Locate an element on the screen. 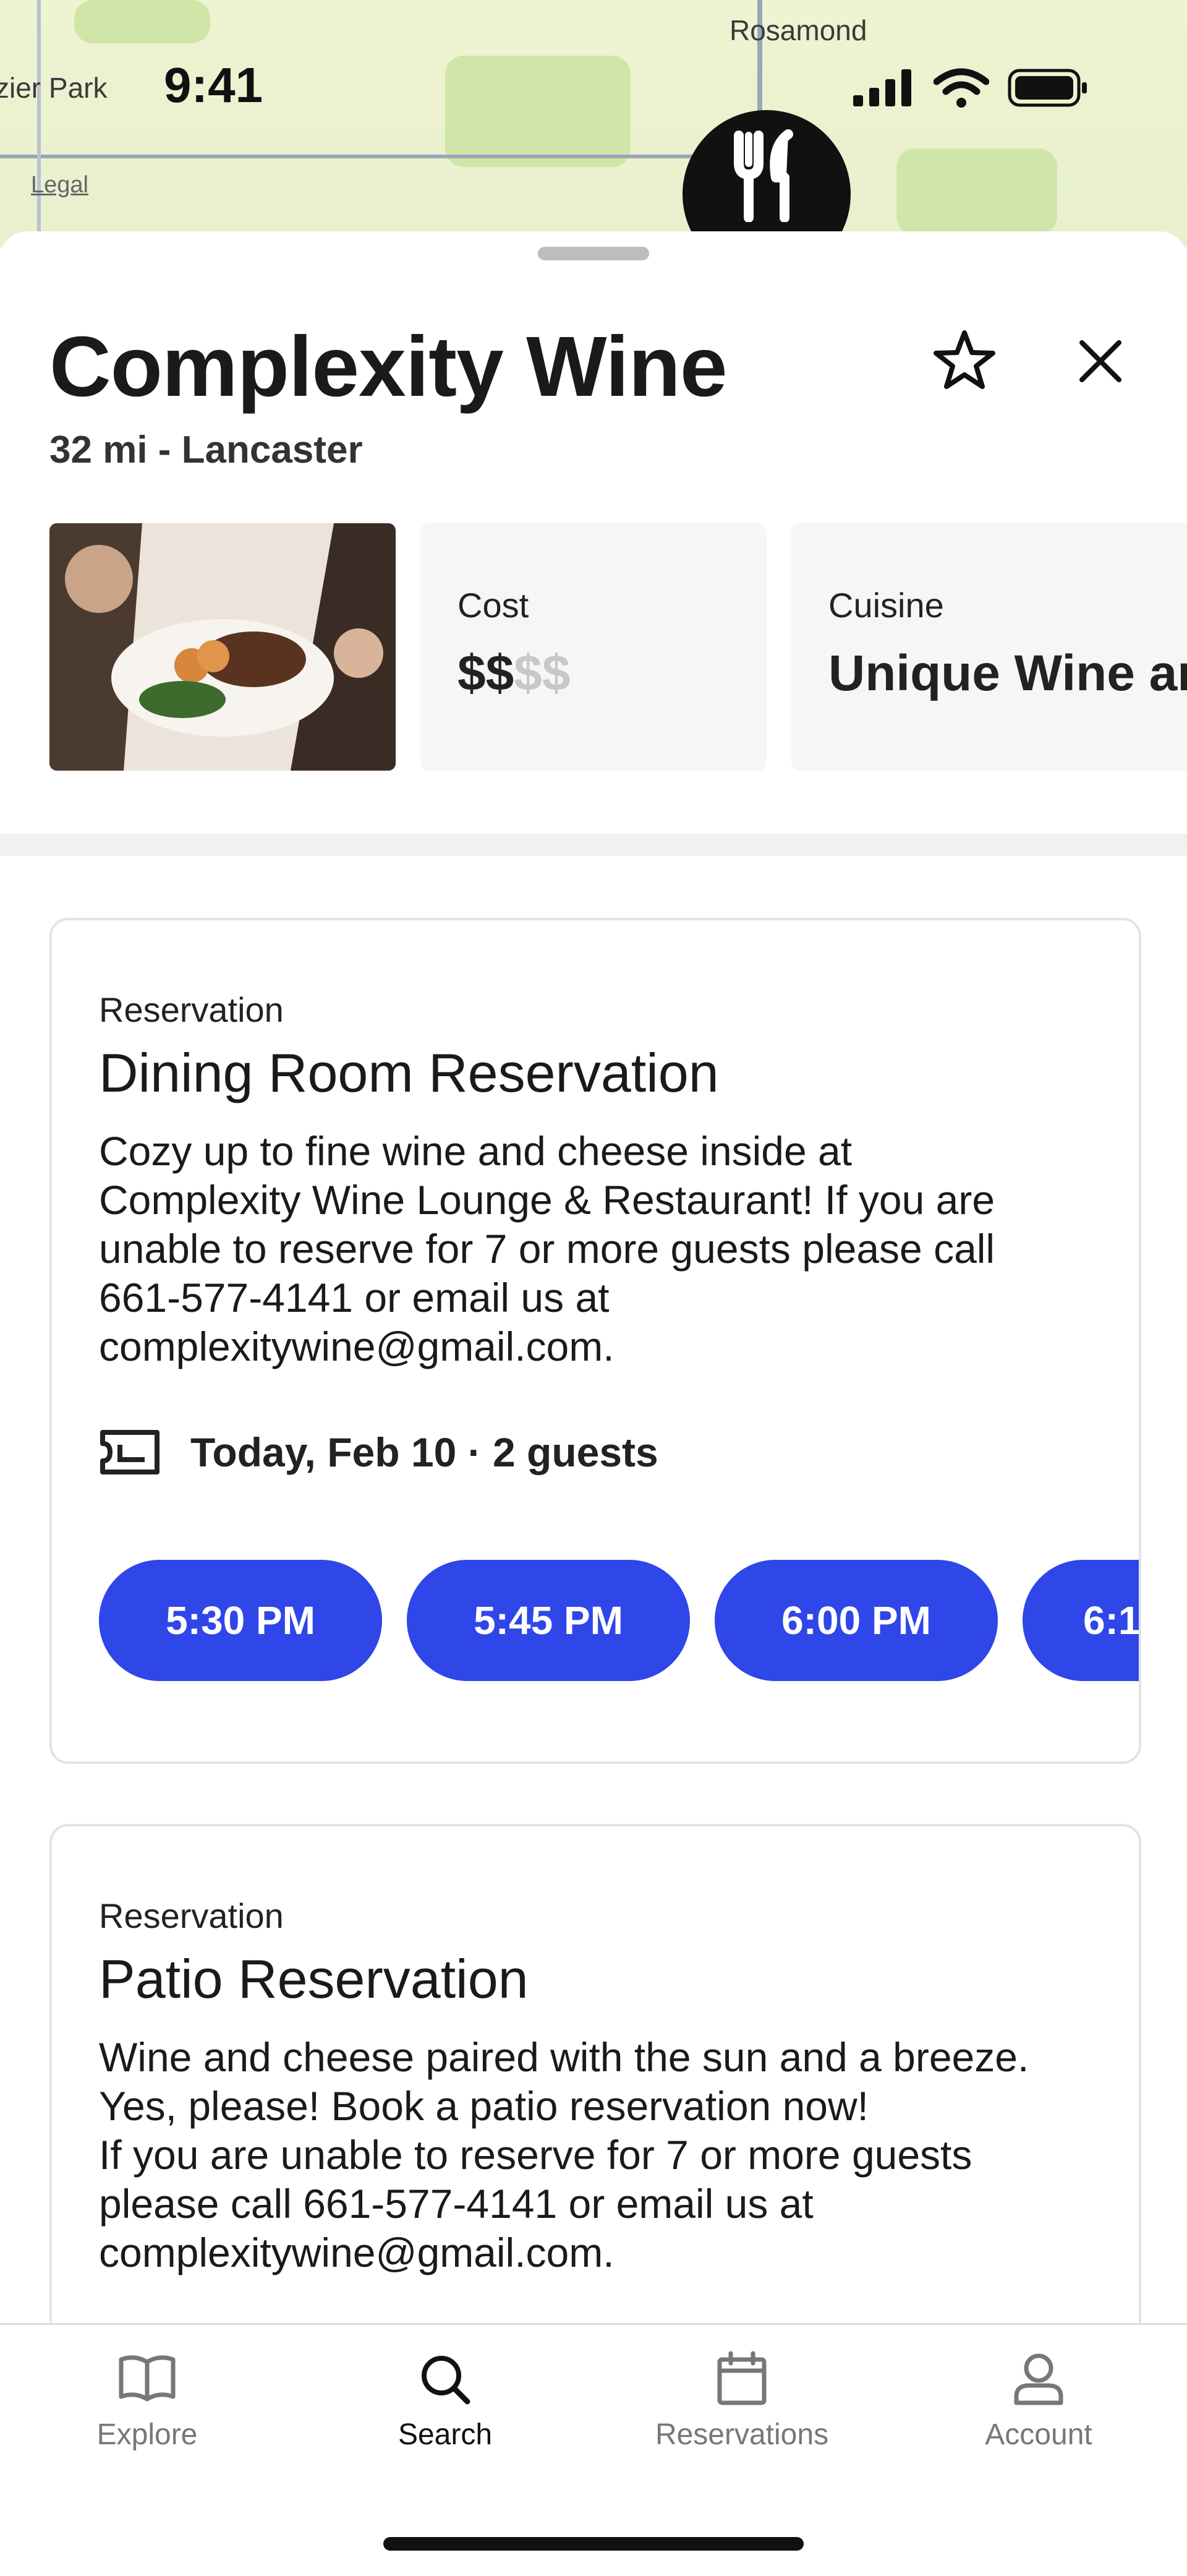 Image resolution: width=1187 pixels, height=2576 pixels. tab-reservations: Reservations is located at coordinates (742, 2401).